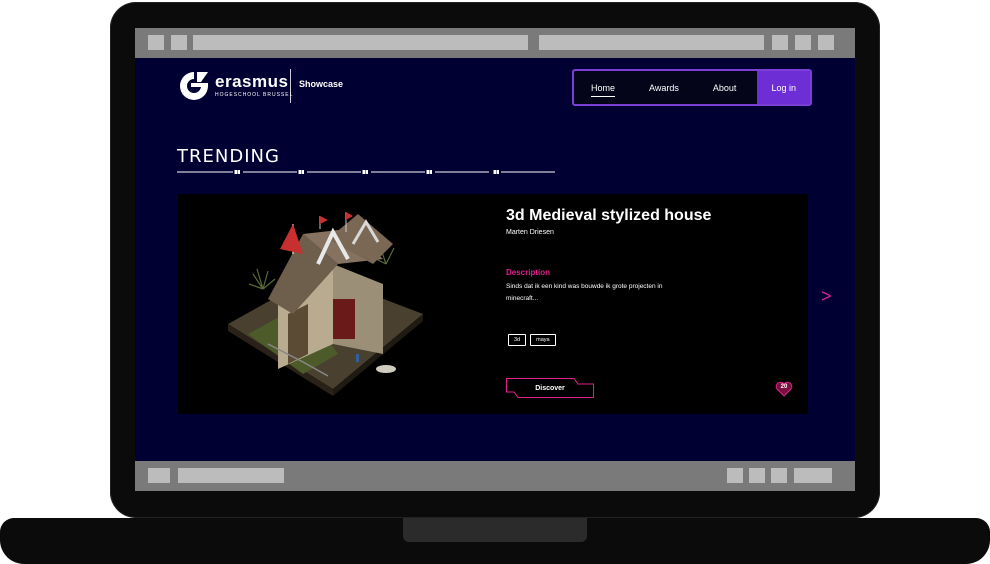  I want to click on logo-divider, so click(290, 86).